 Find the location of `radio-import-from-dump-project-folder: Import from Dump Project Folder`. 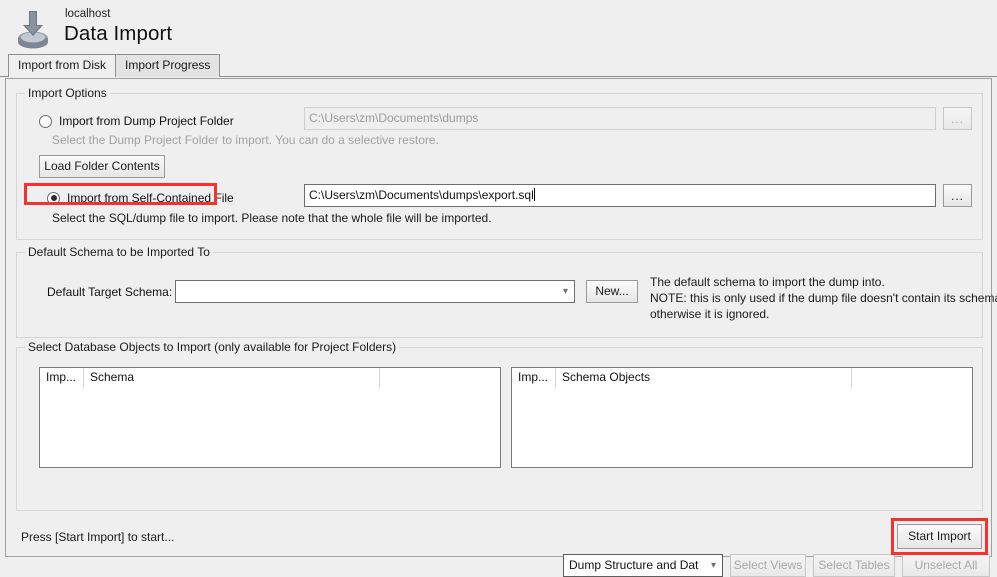

radio-import-from-dump-project-folder: Import from Dump Project Folder is located at coordinates (136, 121).